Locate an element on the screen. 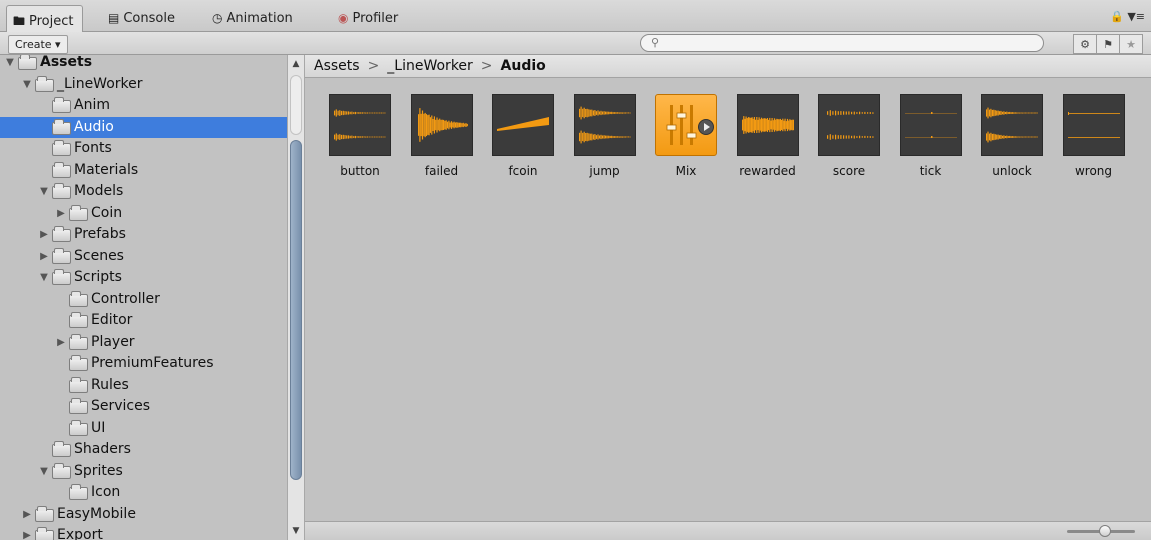  tree-item-services: Services is located at coordinates (143, 406).